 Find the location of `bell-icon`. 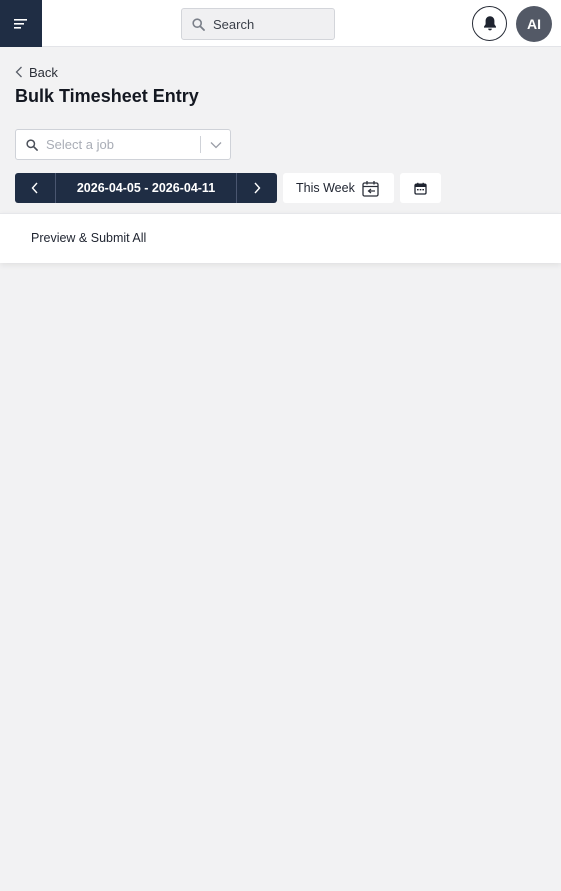

bell-icon is located at coordinates (489, 23).